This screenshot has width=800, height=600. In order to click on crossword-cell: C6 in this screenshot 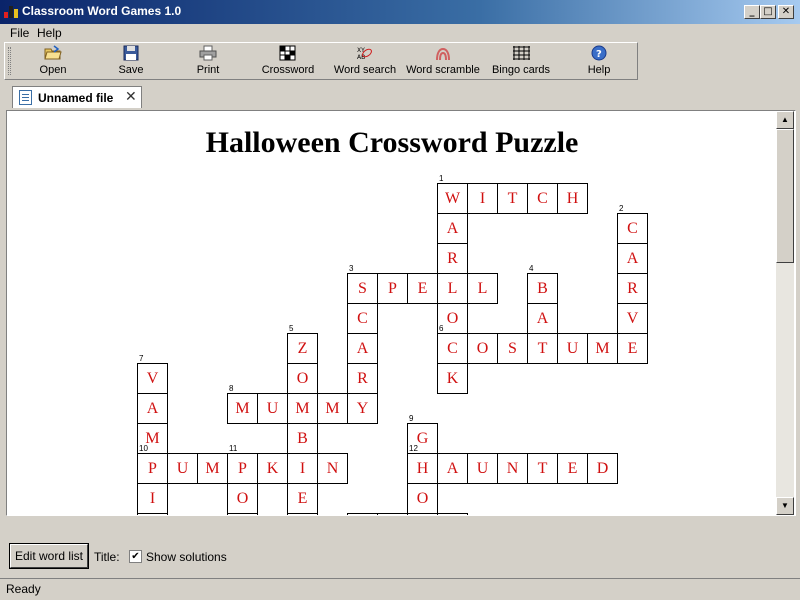, I will do `click(452, 344)`.